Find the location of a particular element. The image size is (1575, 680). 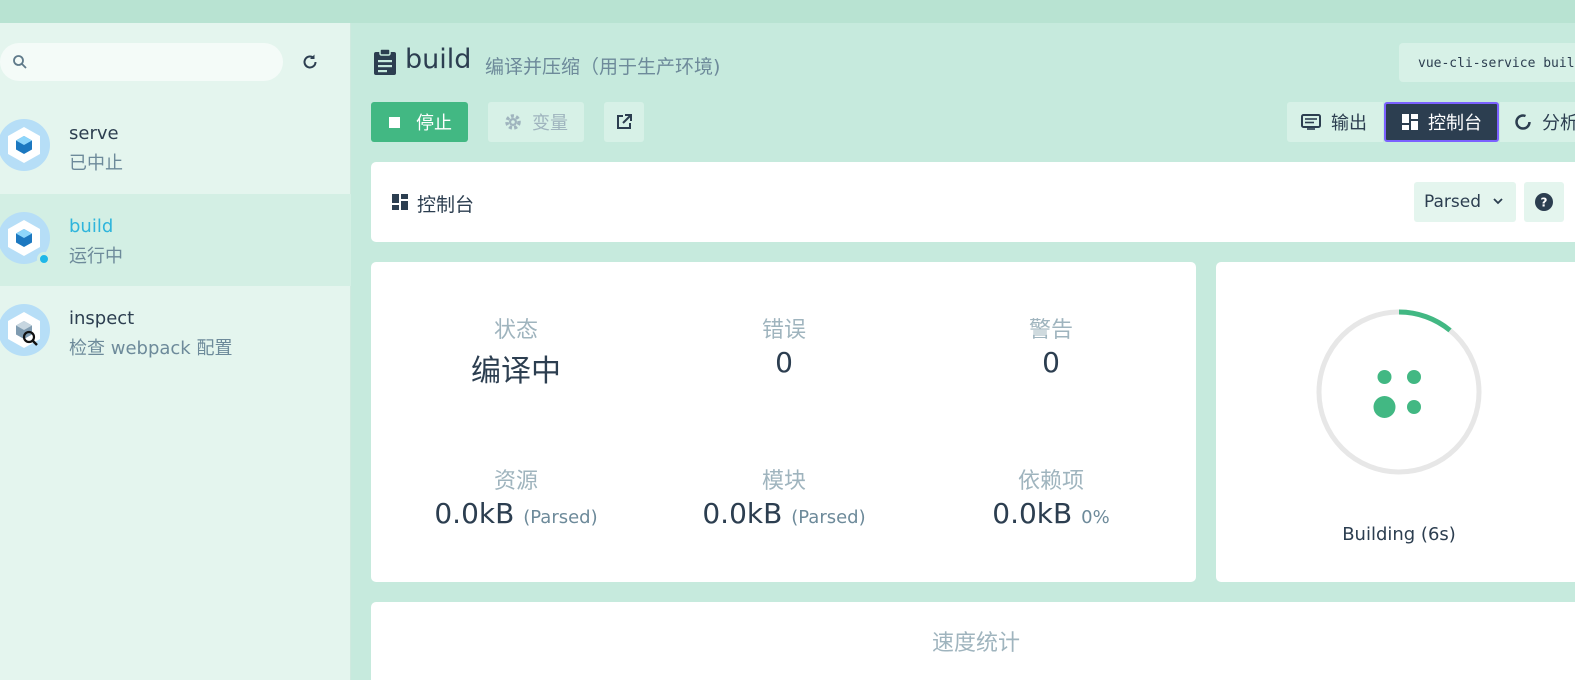

stat-label: 警告 is located at coordinates (1050, 330).